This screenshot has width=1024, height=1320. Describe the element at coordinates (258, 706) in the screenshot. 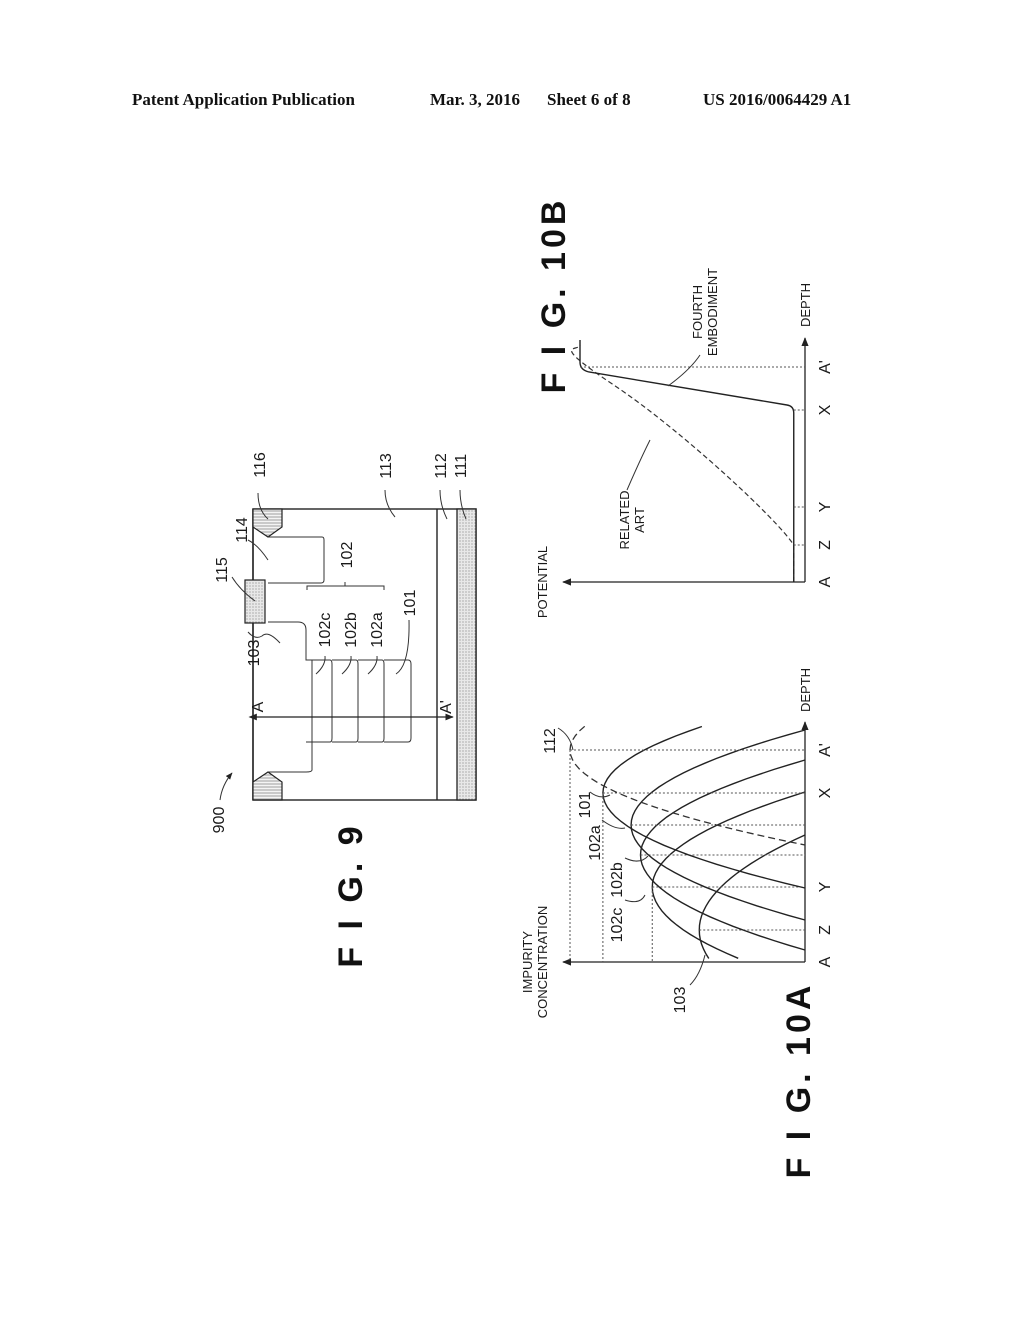

I see `label-section-a: A` at that location.